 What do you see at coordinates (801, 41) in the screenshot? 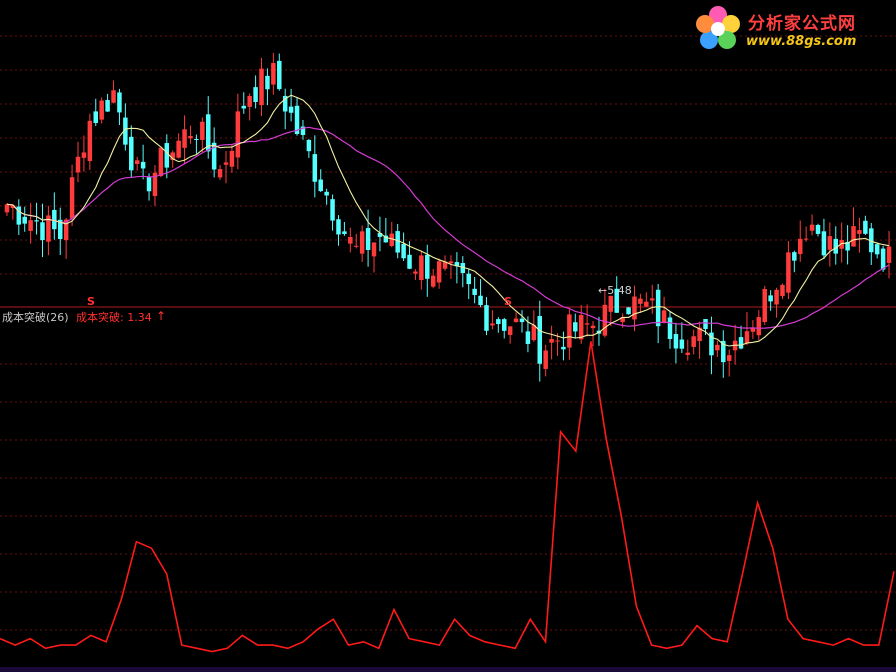
I see `watermark-url: www.88gs.com` at bounding box center [801, 41].